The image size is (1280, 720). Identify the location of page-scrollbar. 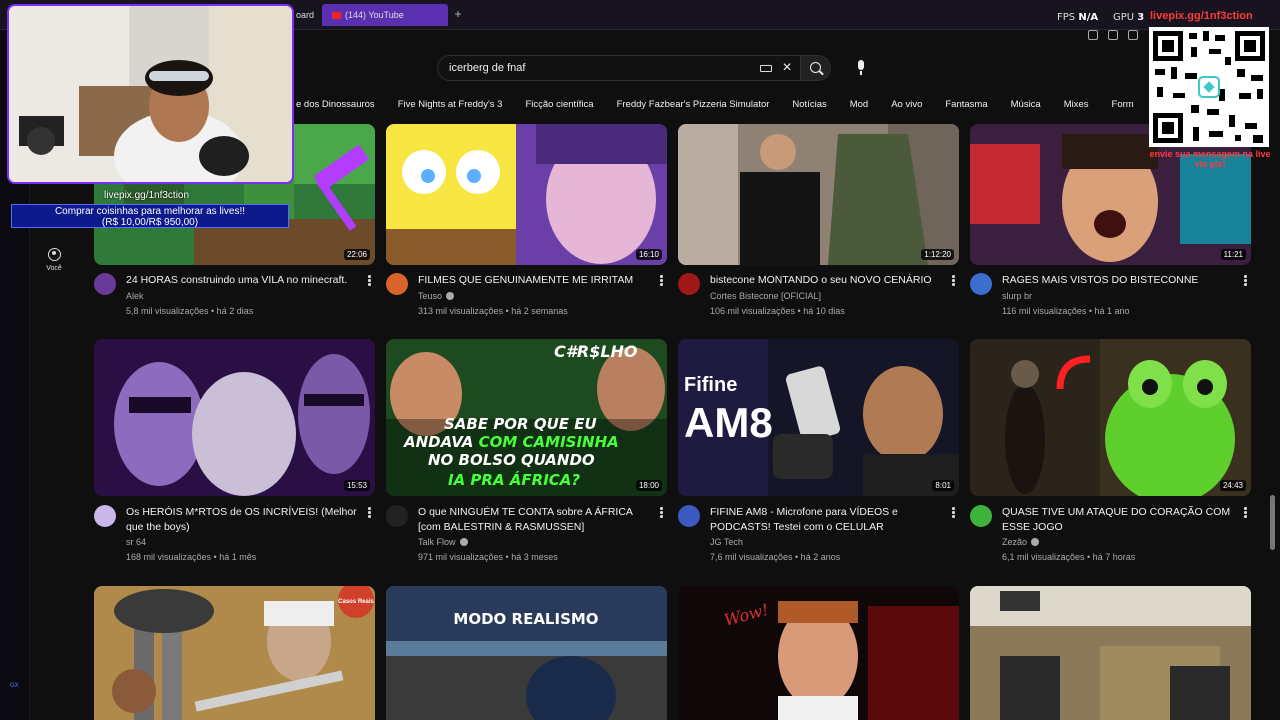
(1272, 522).